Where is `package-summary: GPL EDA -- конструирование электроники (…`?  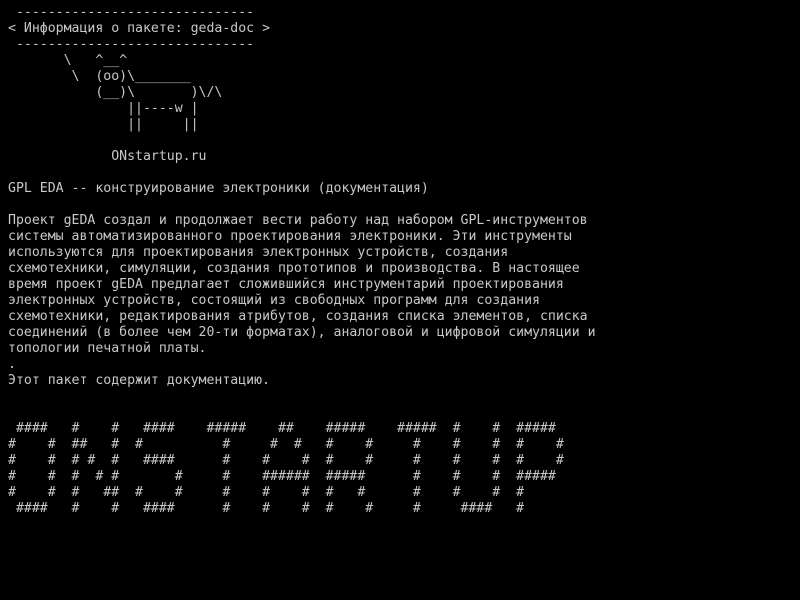
package-summary: GPL EDA -- конструирование электроники (… is located at coordinates (218, 188).